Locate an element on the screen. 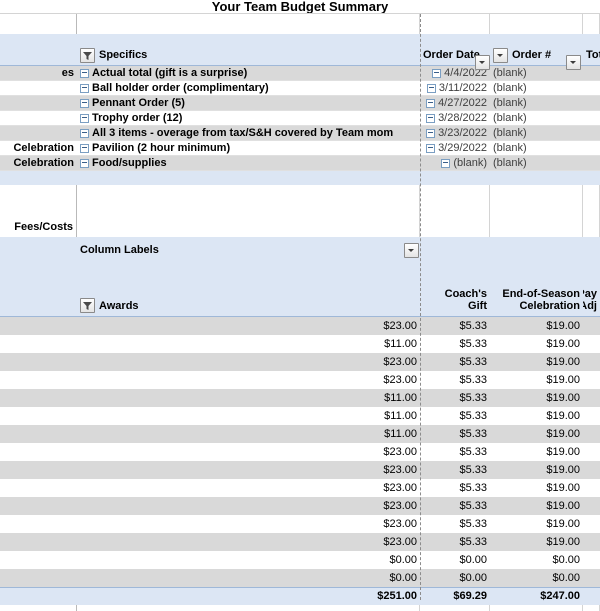  pivot1-specifics-text: Actual total (gift is a surprise) is located at coordinates (170, 72).